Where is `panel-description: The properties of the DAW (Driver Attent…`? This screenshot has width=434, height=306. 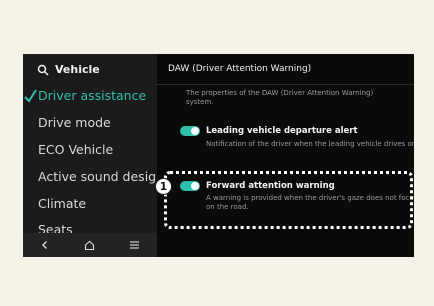
panel-description: The properties of the DAW (Driver Attent… is located at coordinates (280, 97).